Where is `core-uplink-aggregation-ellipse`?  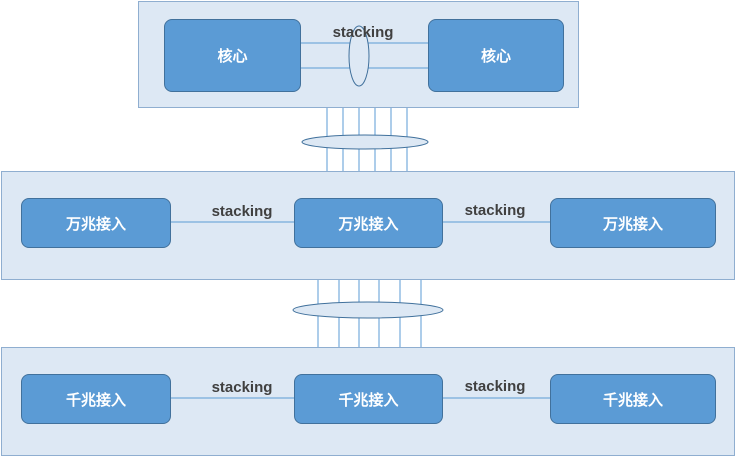
core-uplink-aggregation-ellipse is located at coordinates (365, 142).